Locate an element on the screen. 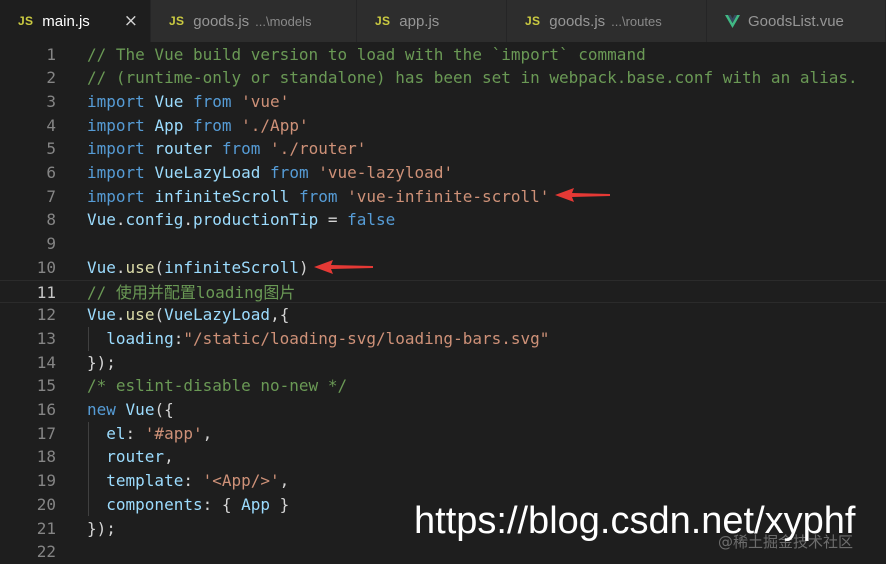 The width and height of the screenshot is (886, 564). tab-goodslist-vue: GoodsList.vue is located at coordinates (796, 21).